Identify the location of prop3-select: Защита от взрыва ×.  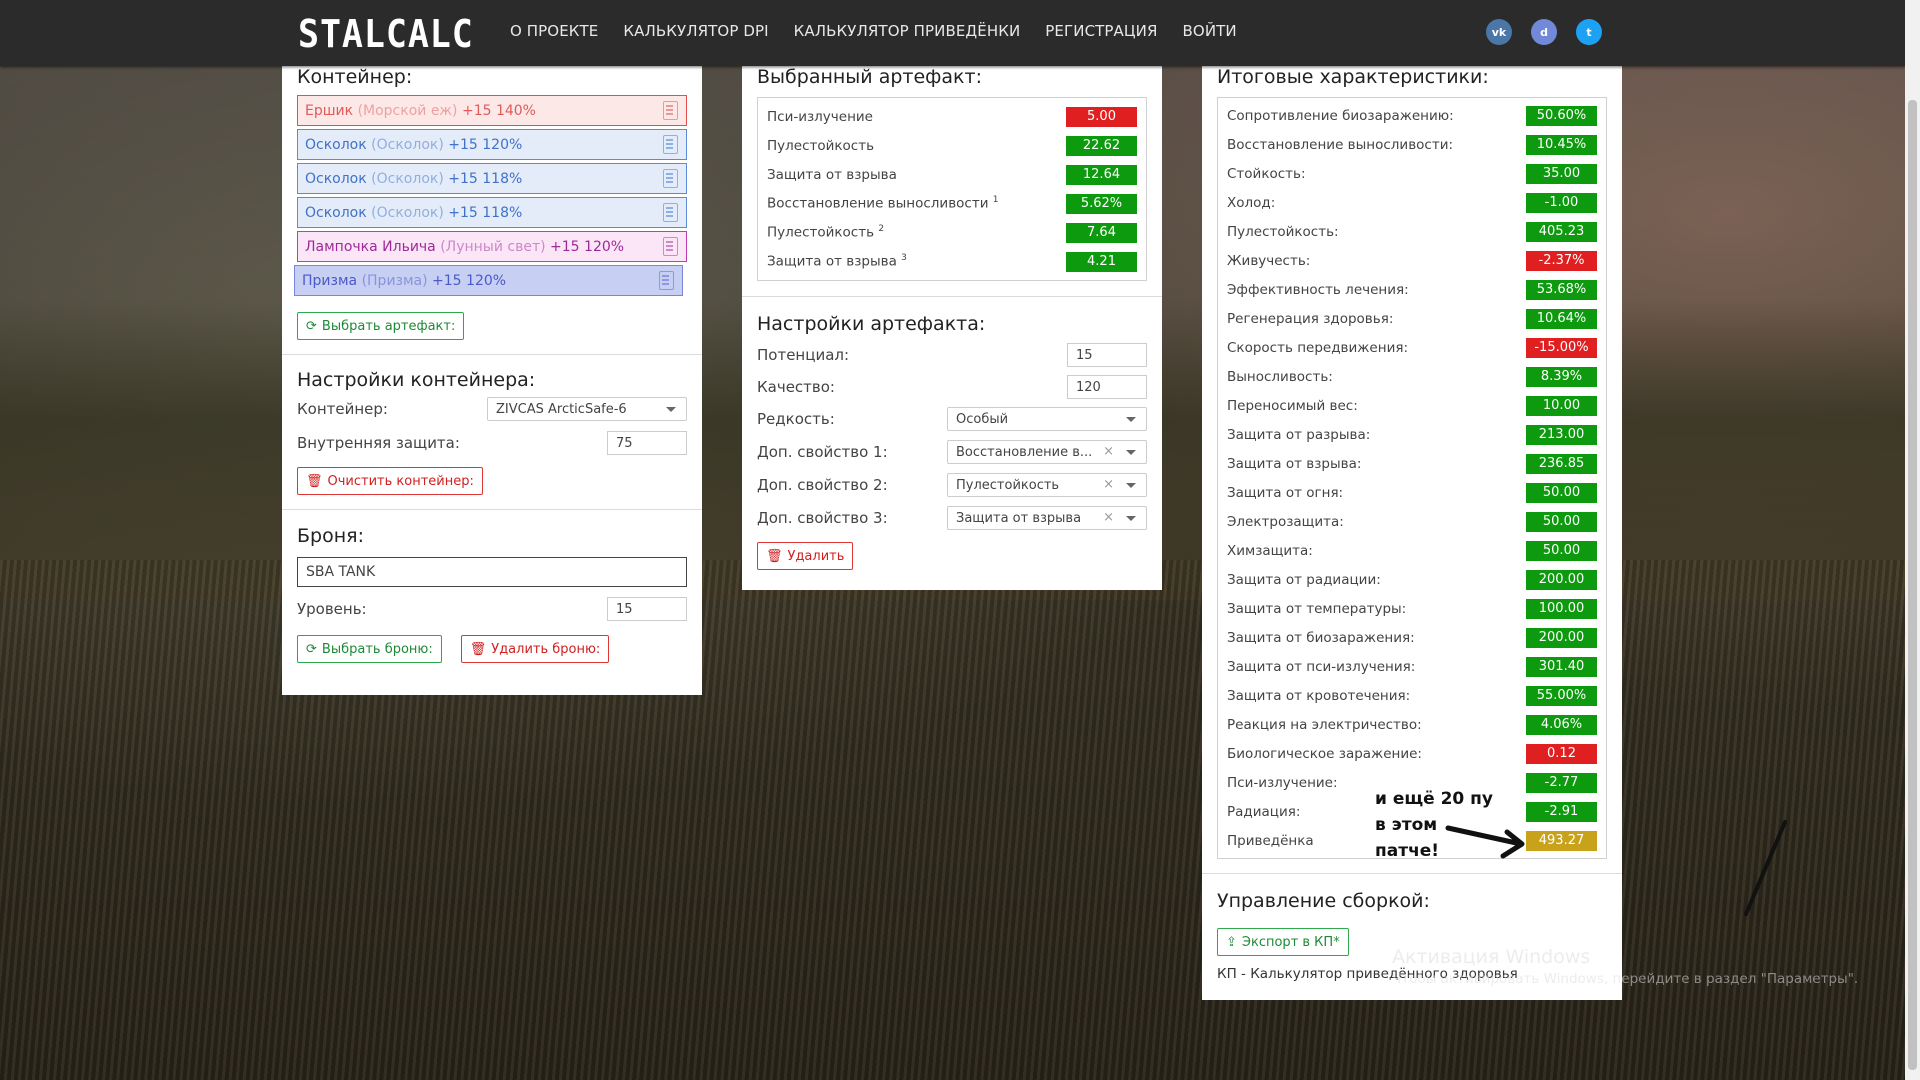
(1047, 518).